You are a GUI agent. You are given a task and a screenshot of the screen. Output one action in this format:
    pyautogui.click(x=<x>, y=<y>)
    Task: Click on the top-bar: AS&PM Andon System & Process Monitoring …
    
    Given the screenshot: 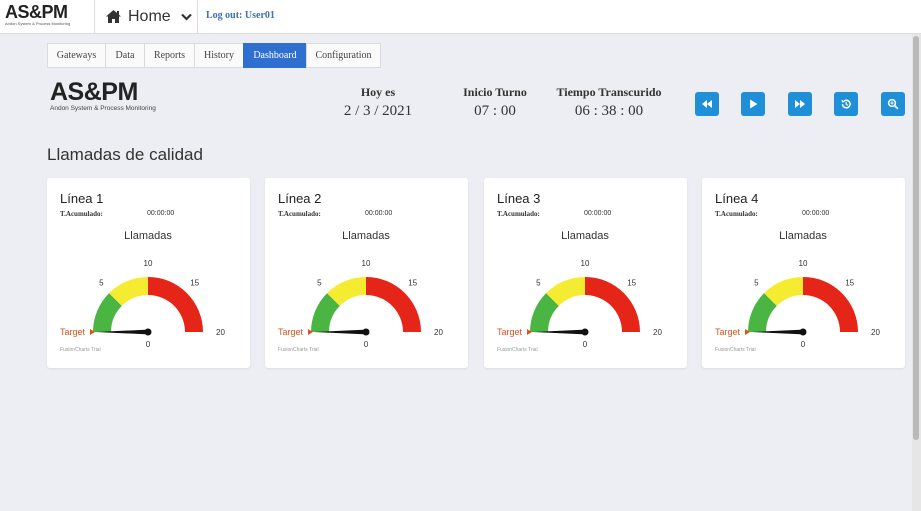 What is the action you would take?
    pyautogui.click(x=460, y=17)
    